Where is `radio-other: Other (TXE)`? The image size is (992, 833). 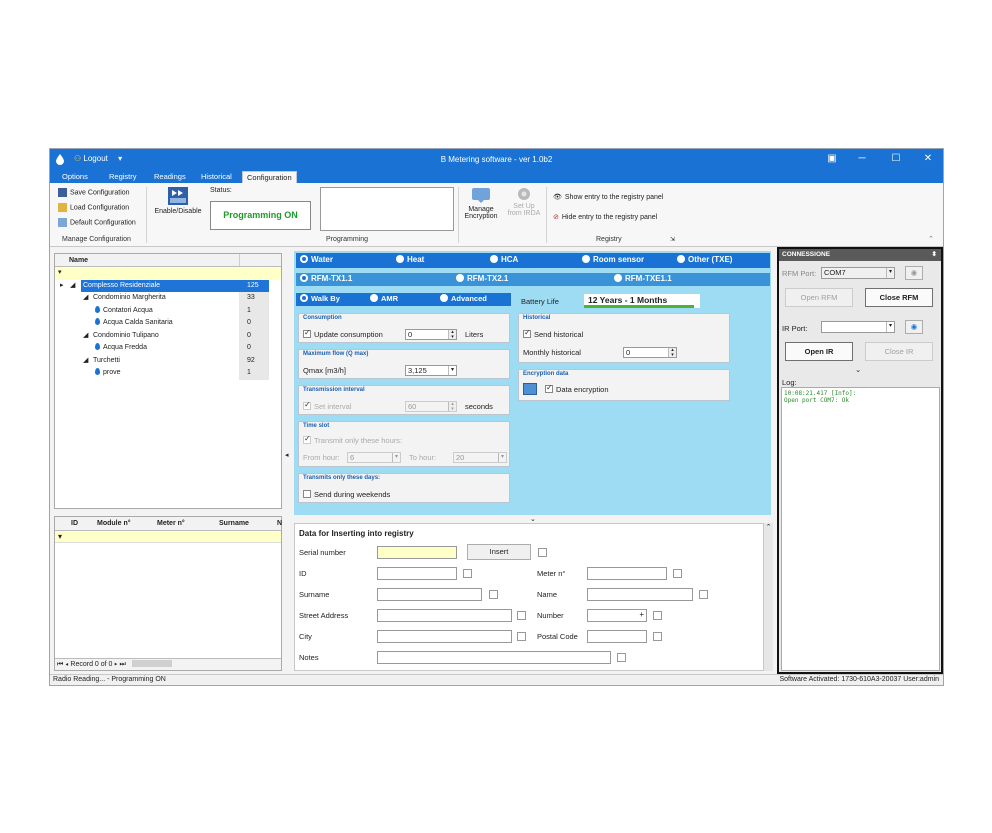
radio-other: Other (TXE) is located at coordinates (704, 259).